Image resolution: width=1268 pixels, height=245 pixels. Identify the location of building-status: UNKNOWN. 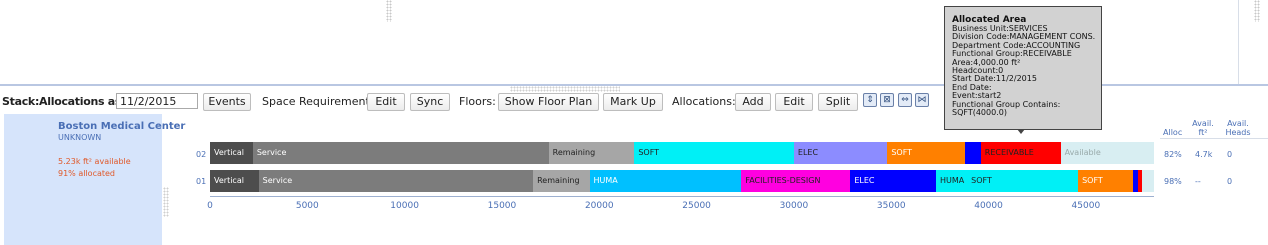
(80, 137).